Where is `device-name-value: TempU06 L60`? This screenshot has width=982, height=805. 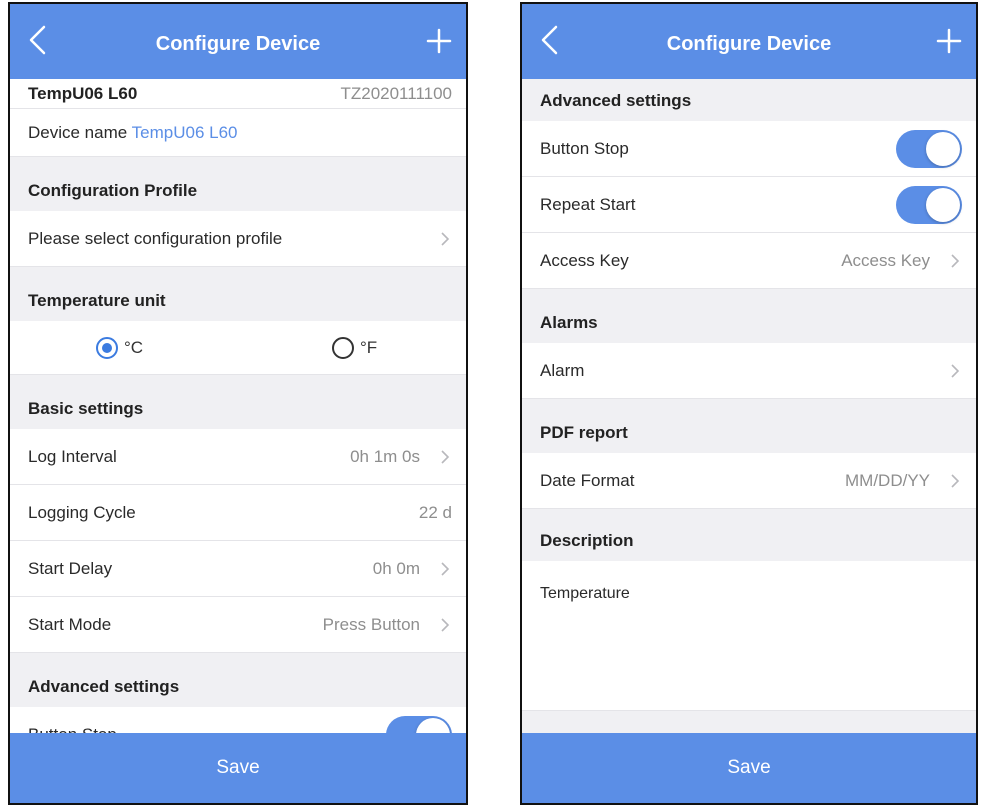
device-name-value: TempU06 L60 is located at coordinates (185, 132).